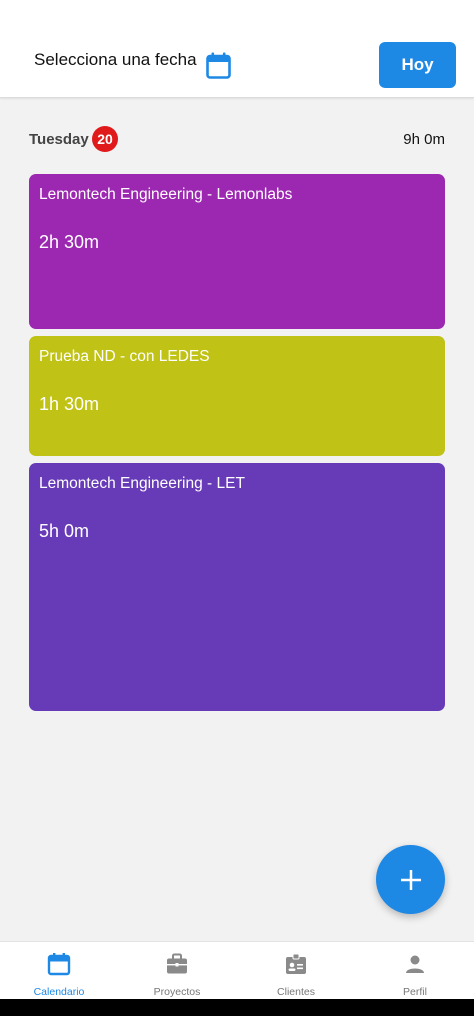  I want to click on entry-title: Lemontech Engineering - Lemonlabs, so click(166, 194).